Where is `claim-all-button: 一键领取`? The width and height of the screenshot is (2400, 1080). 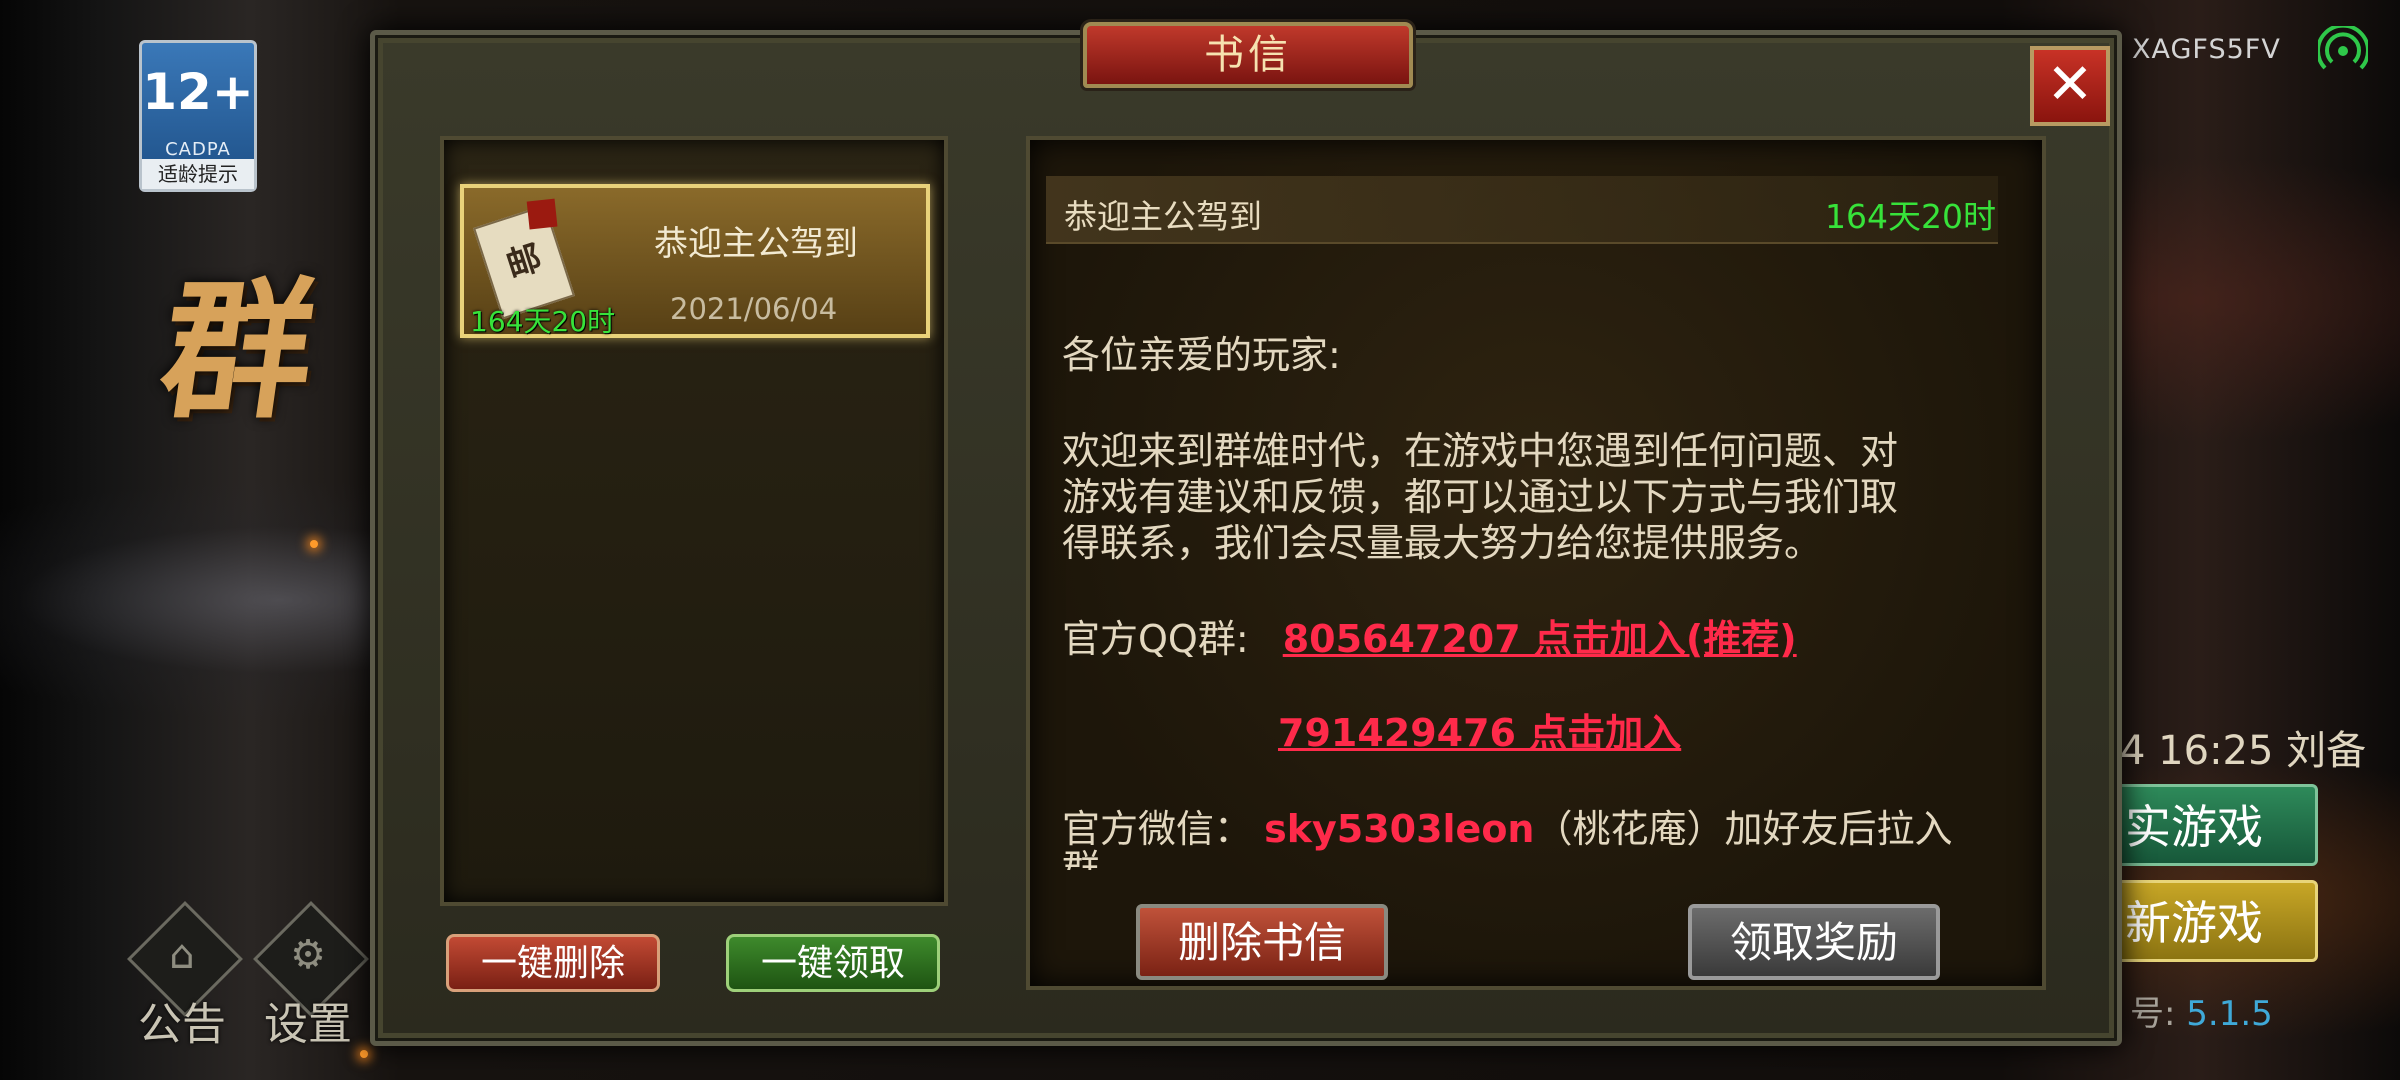 claim-all-button: 一键领取 is located at coordinates (833, 963).